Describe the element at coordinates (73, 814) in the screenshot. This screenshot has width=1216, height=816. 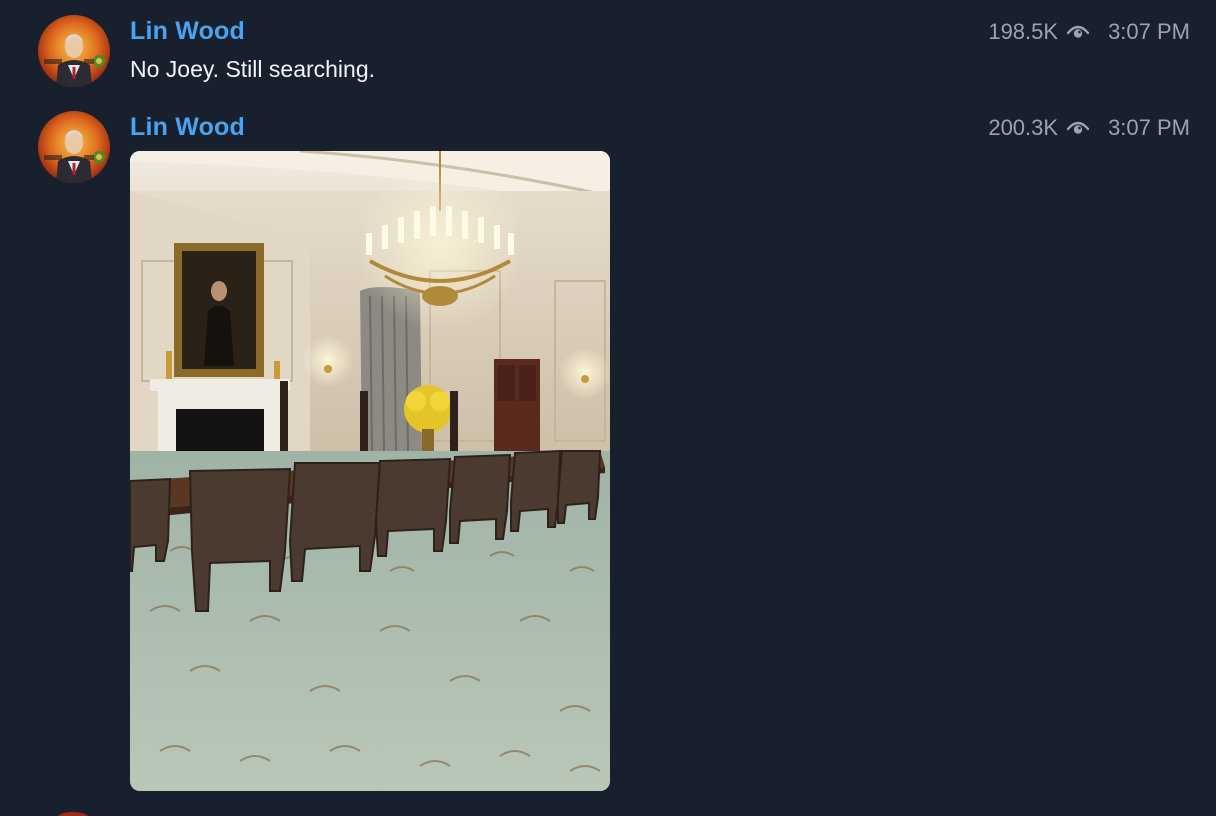
I see `next-message-avatar` at that location.